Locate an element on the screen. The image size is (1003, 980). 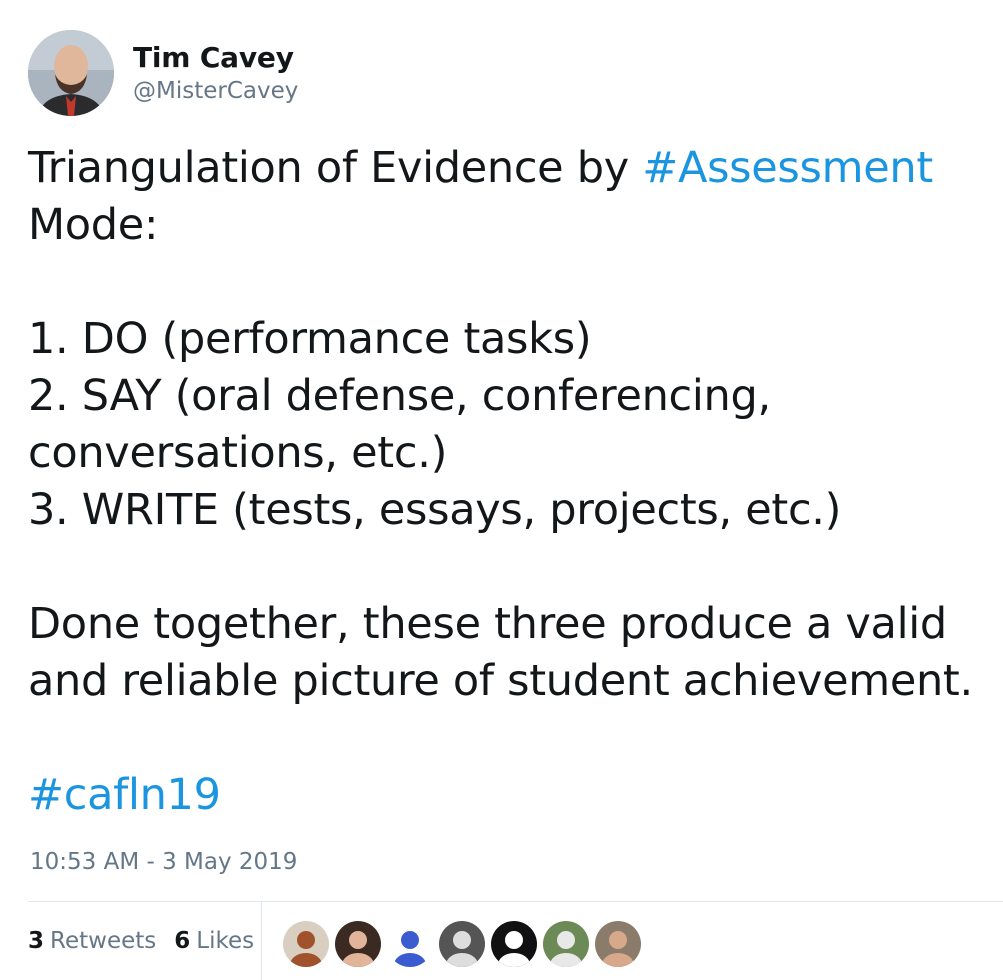
author-avatar is located at coordinates (71, 73).